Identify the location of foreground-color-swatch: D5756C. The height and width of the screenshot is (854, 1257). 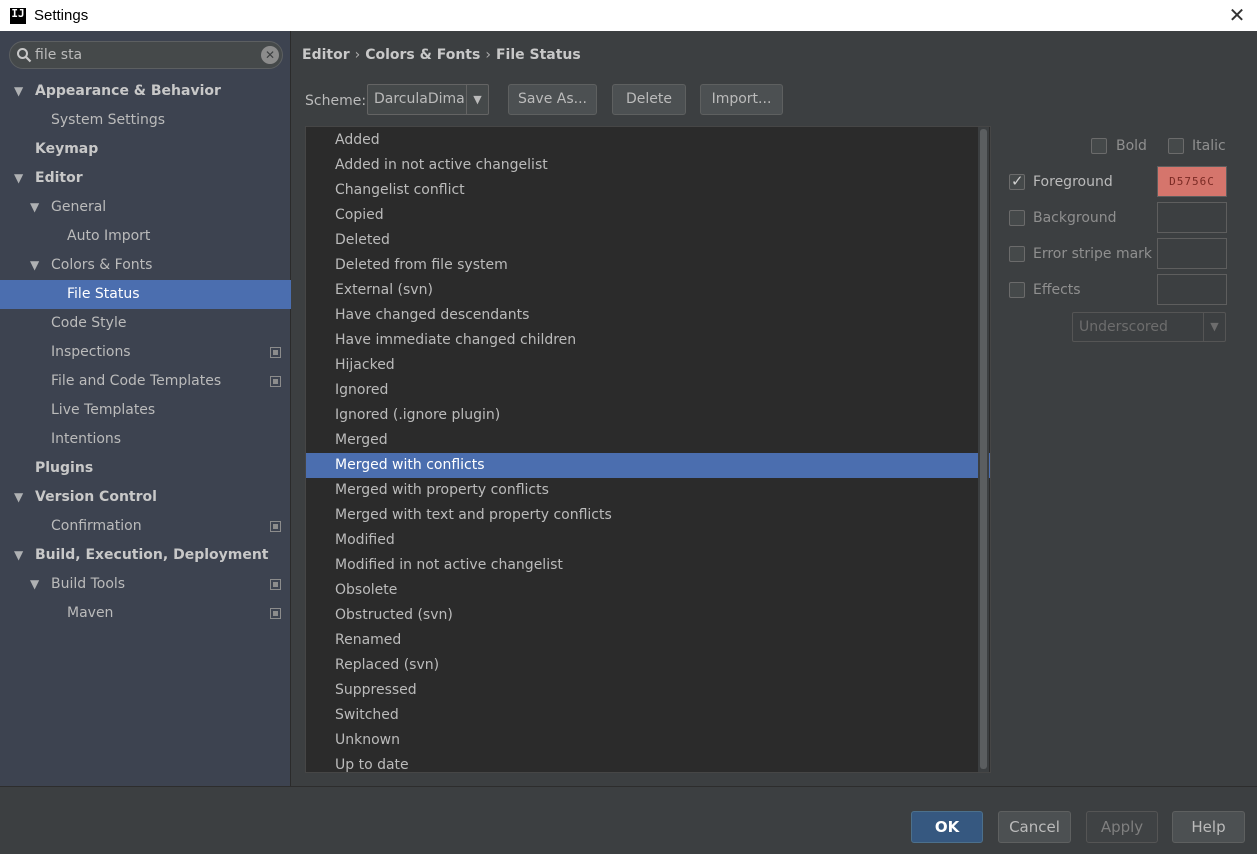
(1192, 181).